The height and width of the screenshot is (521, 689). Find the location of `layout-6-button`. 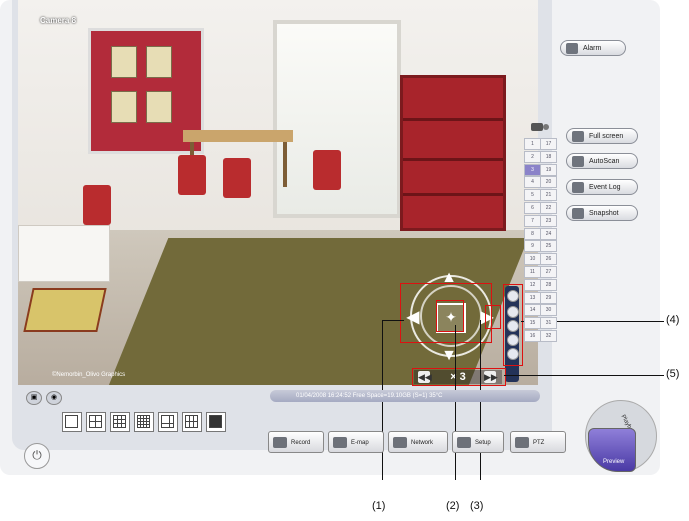

layout-6-button is located at coordinates (168, 422).